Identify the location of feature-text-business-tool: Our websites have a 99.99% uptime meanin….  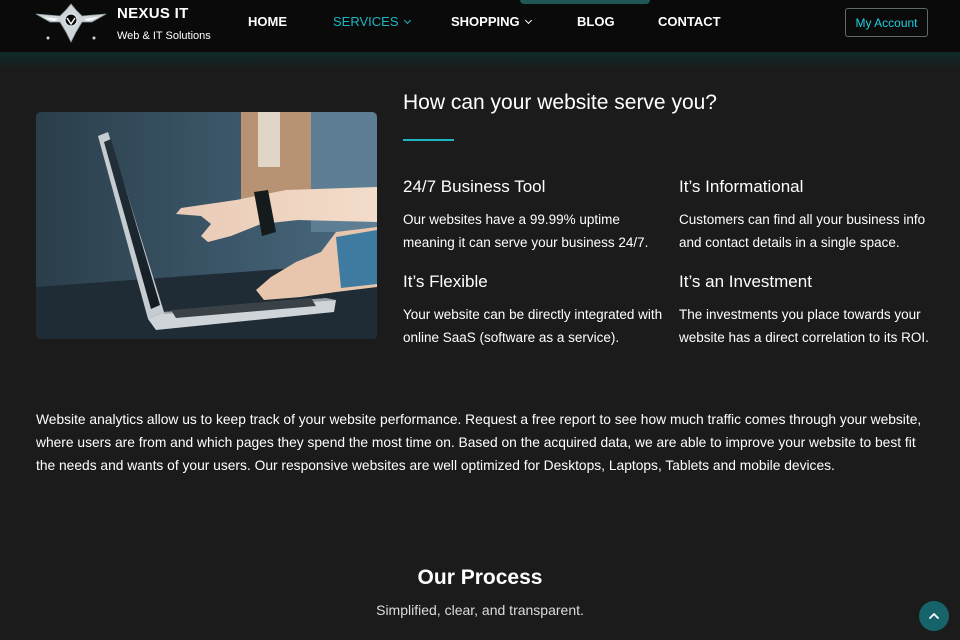
(526, 231).